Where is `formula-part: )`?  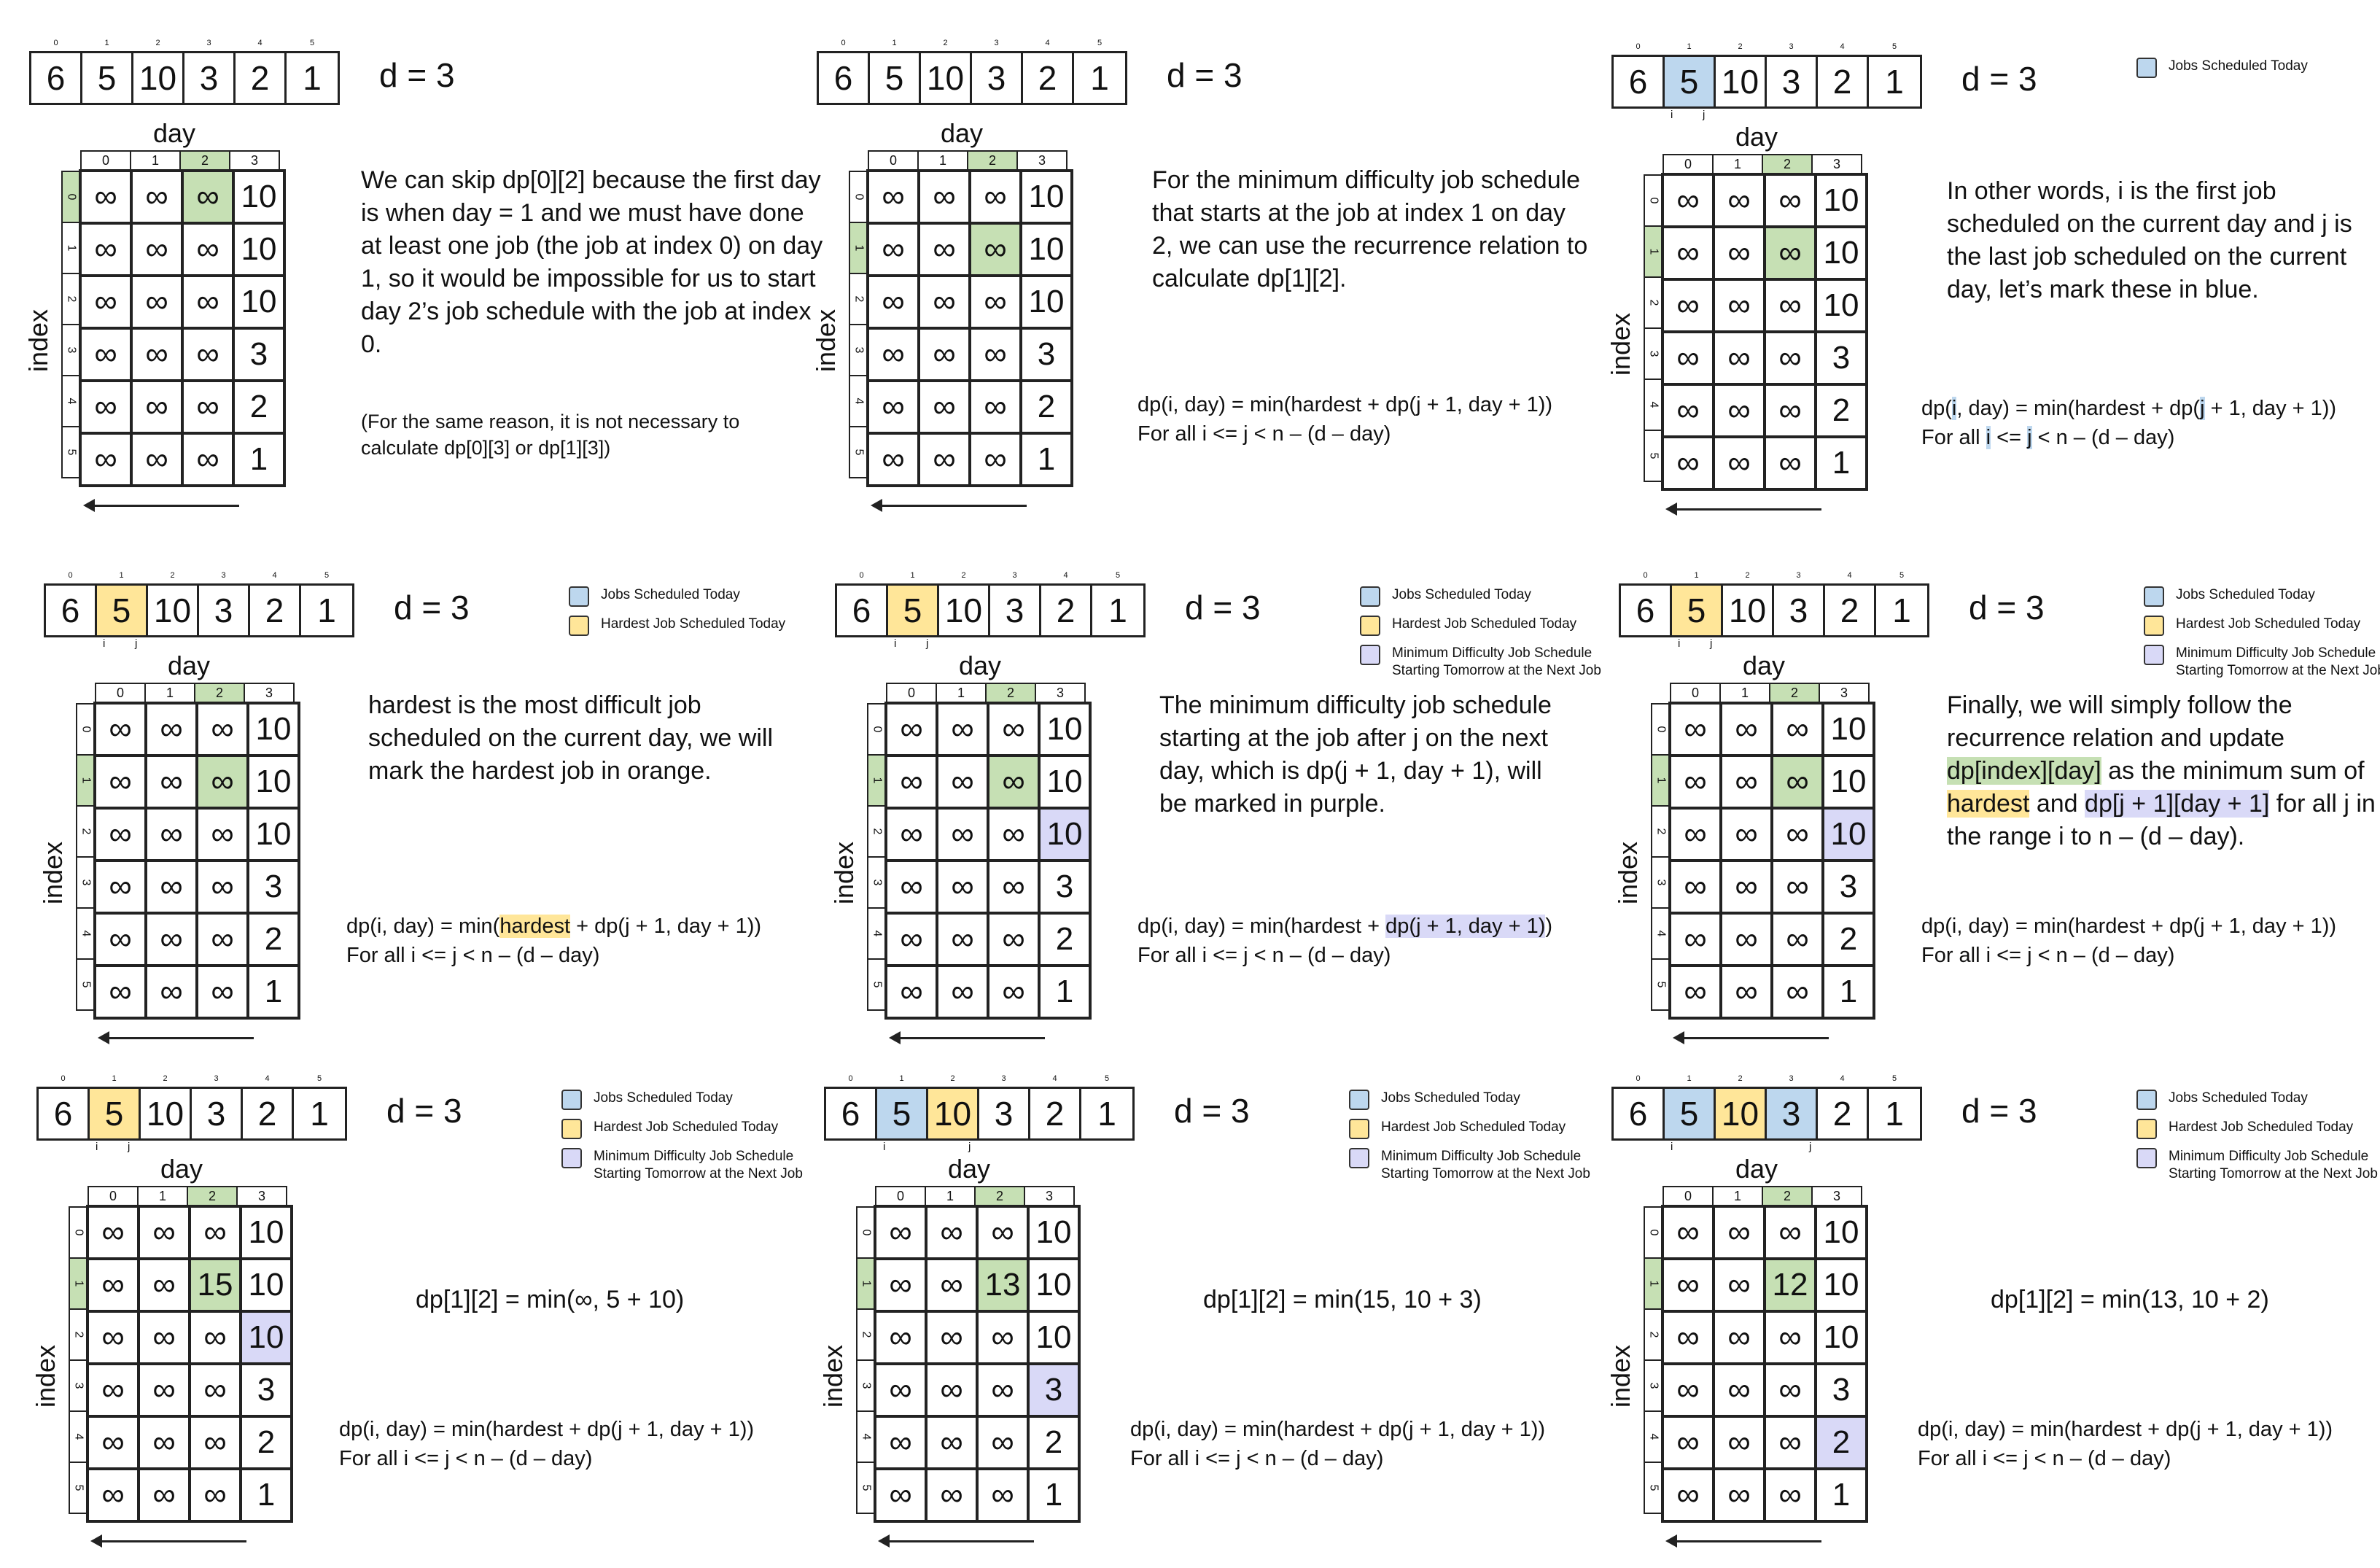 formula-part: ) is located at coordinates (2333, 408).